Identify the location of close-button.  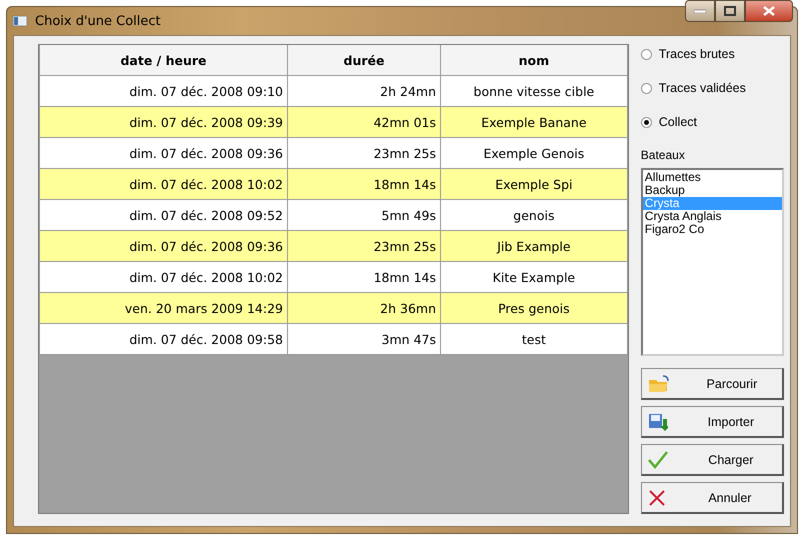
(769, 11).